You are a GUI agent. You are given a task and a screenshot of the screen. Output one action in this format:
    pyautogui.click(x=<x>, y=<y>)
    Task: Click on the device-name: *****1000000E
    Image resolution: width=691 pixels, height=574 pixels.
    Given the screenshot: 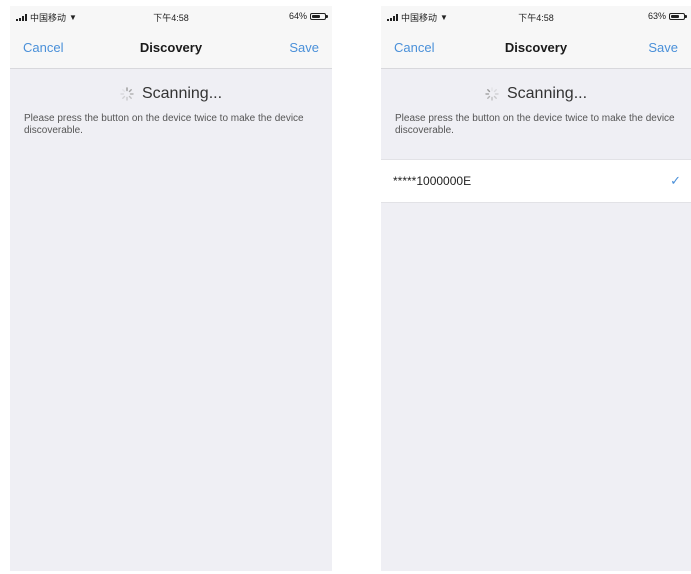 What is the action you would take?
    pyautogui.click(x=432, y=181)
    